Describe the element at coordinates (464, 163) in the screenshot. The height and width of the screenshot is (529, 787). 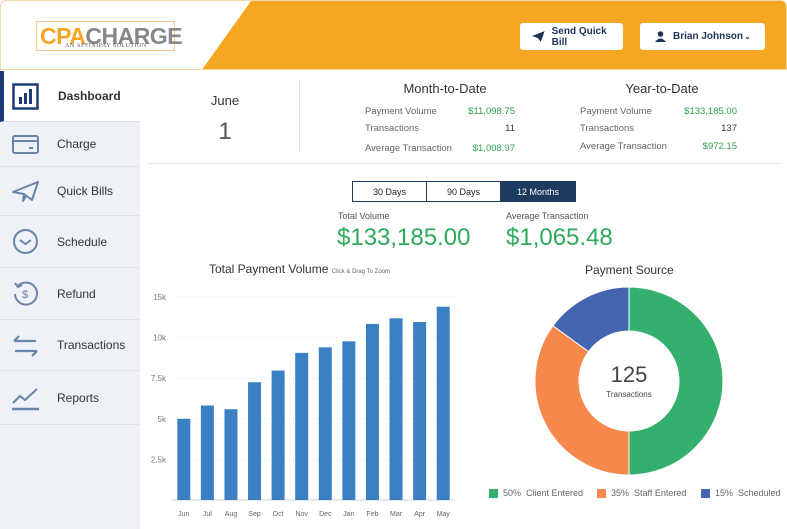
I see `divider` at that location.